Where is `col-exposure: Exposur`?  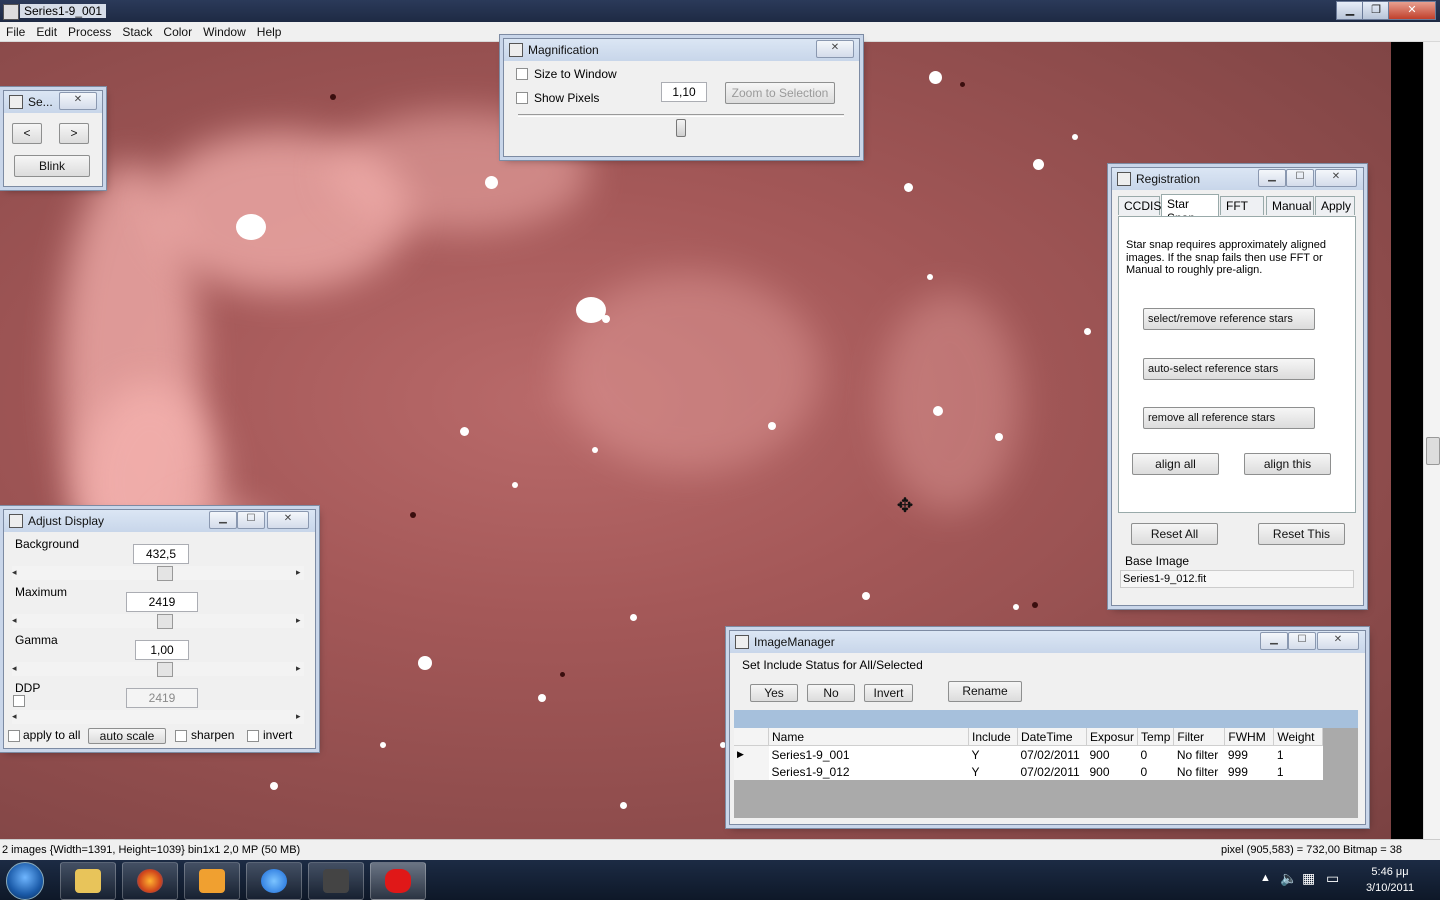 col-exposure: Exposur is located at coordinates (1112, 737).